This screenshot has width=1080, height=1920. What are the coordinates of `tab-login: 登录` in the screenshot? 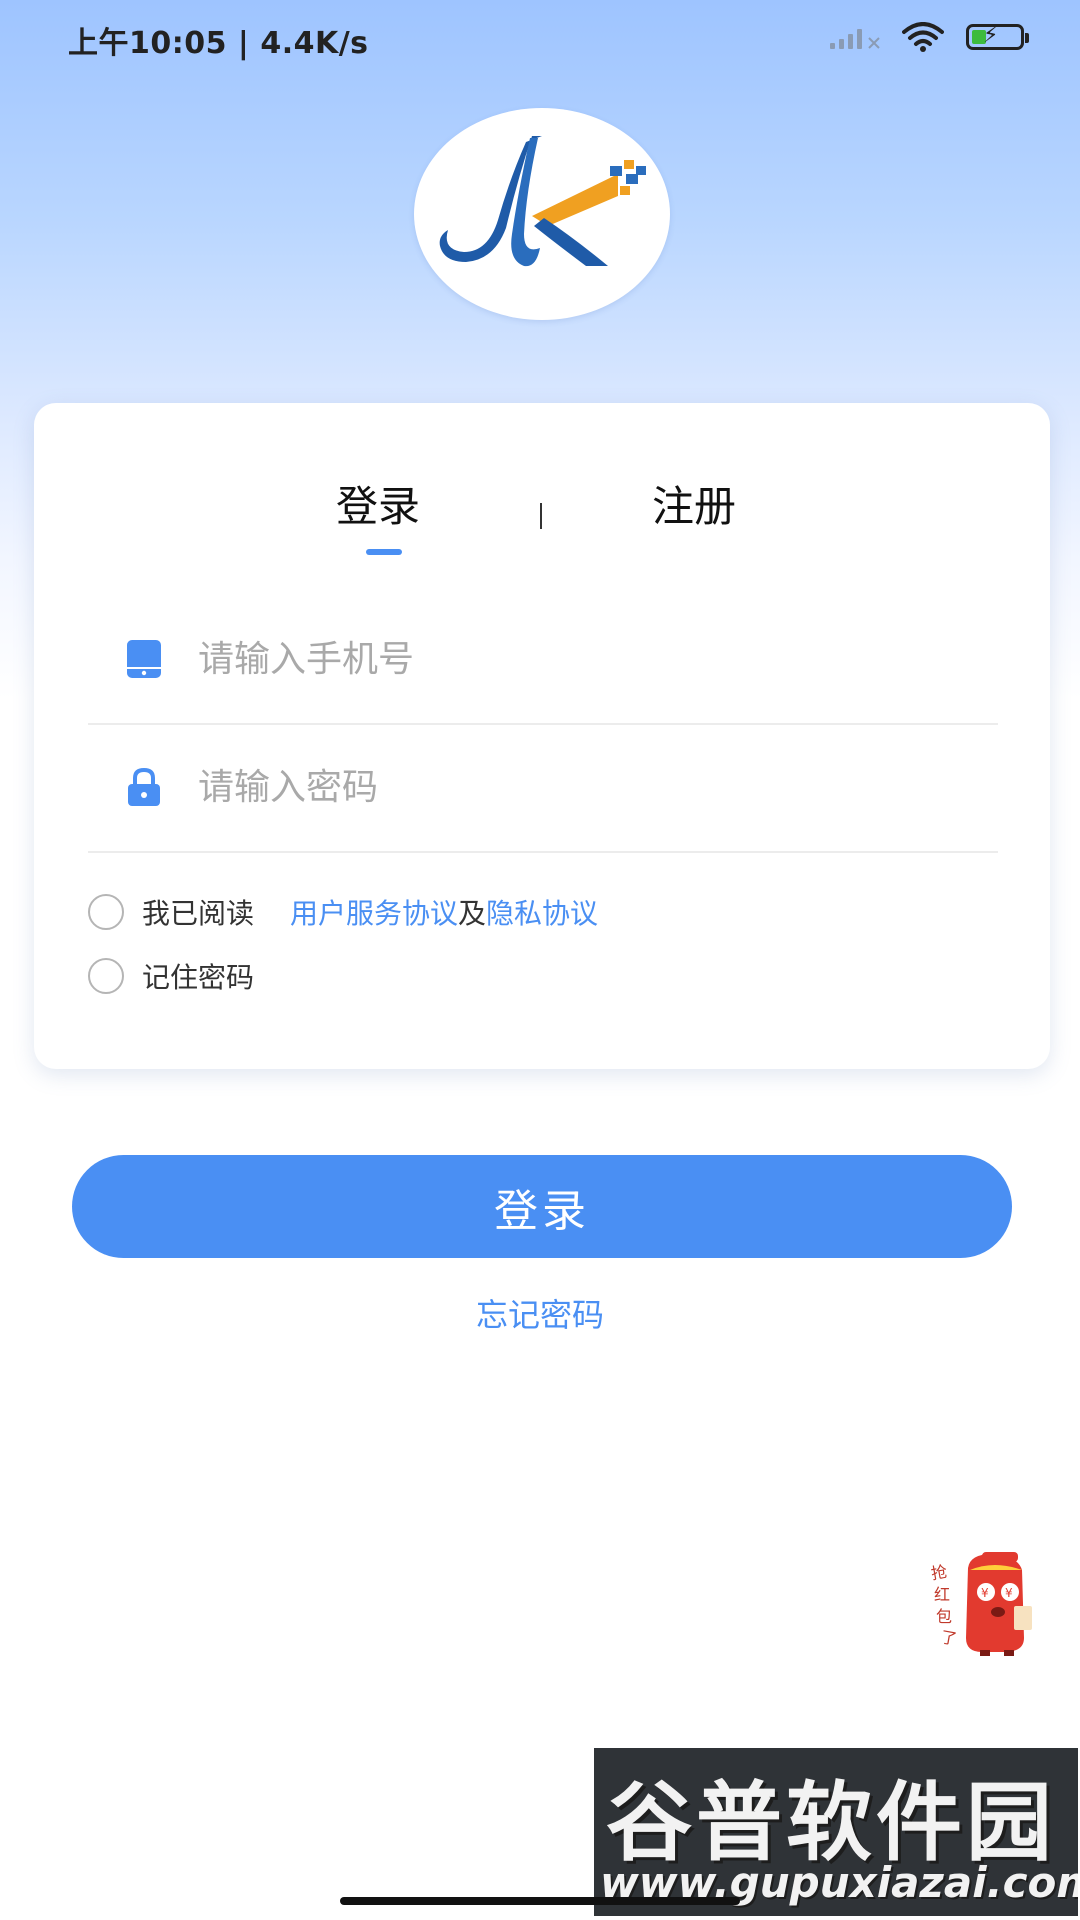 It's located at (378, 503).